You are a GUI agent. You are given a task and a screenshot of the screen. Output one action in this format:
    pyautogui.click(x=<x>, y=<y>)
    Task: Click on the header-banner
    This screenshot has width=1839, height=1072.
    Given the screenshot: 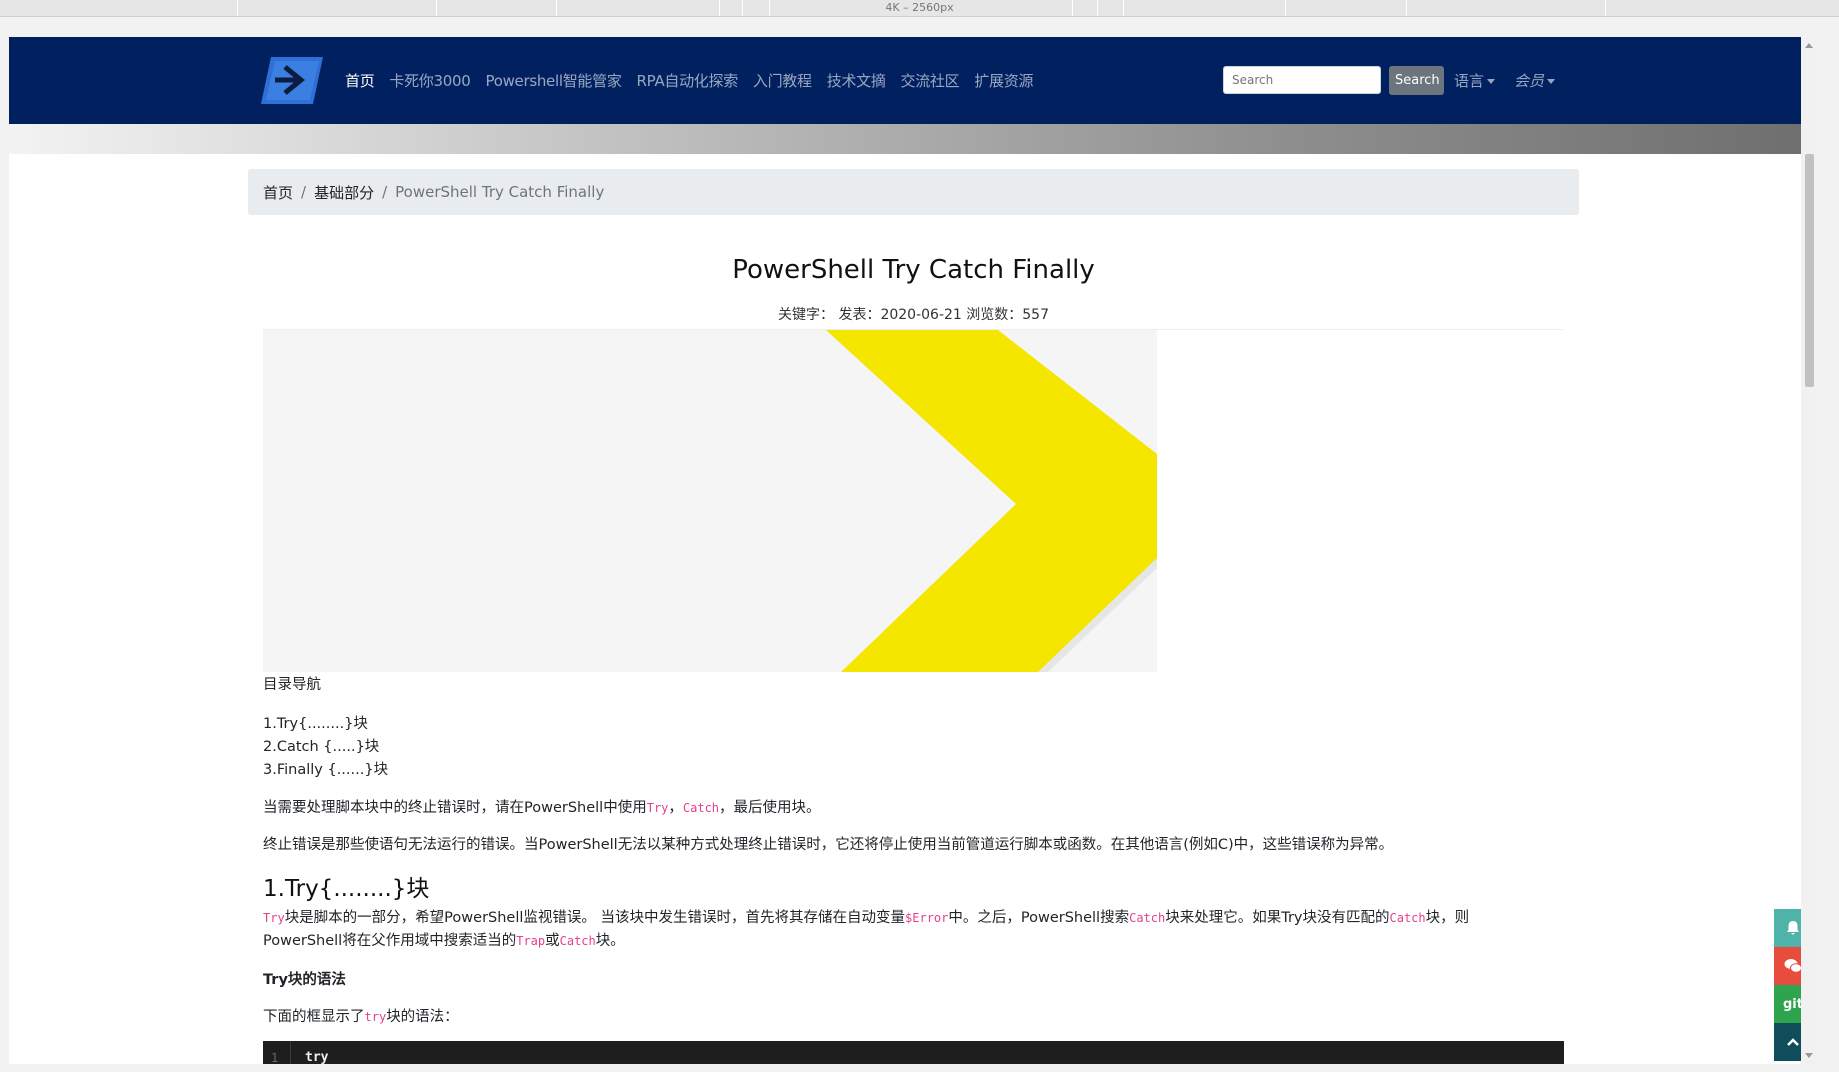 What is the action you would take?
    pyautogui.click(x=913, y=139)
    